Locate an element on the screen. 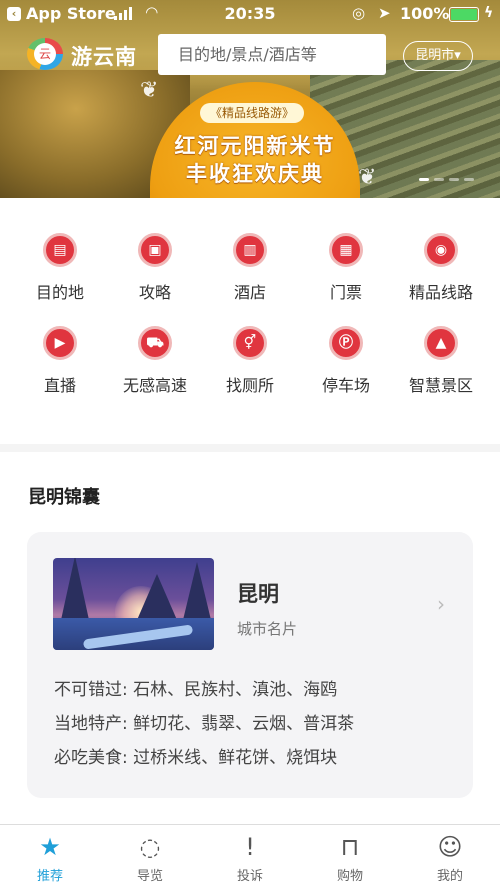 This screenshot has width=500, height=889. category-destination: ▤ 目的地 is located at coordinates (60, 268).